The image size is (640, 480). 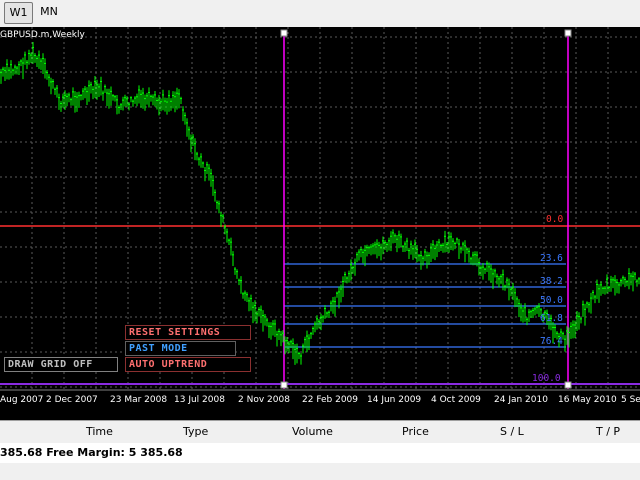 I want to click on timeframe-toolbar: W1 MN, so click(x=320, y=14).